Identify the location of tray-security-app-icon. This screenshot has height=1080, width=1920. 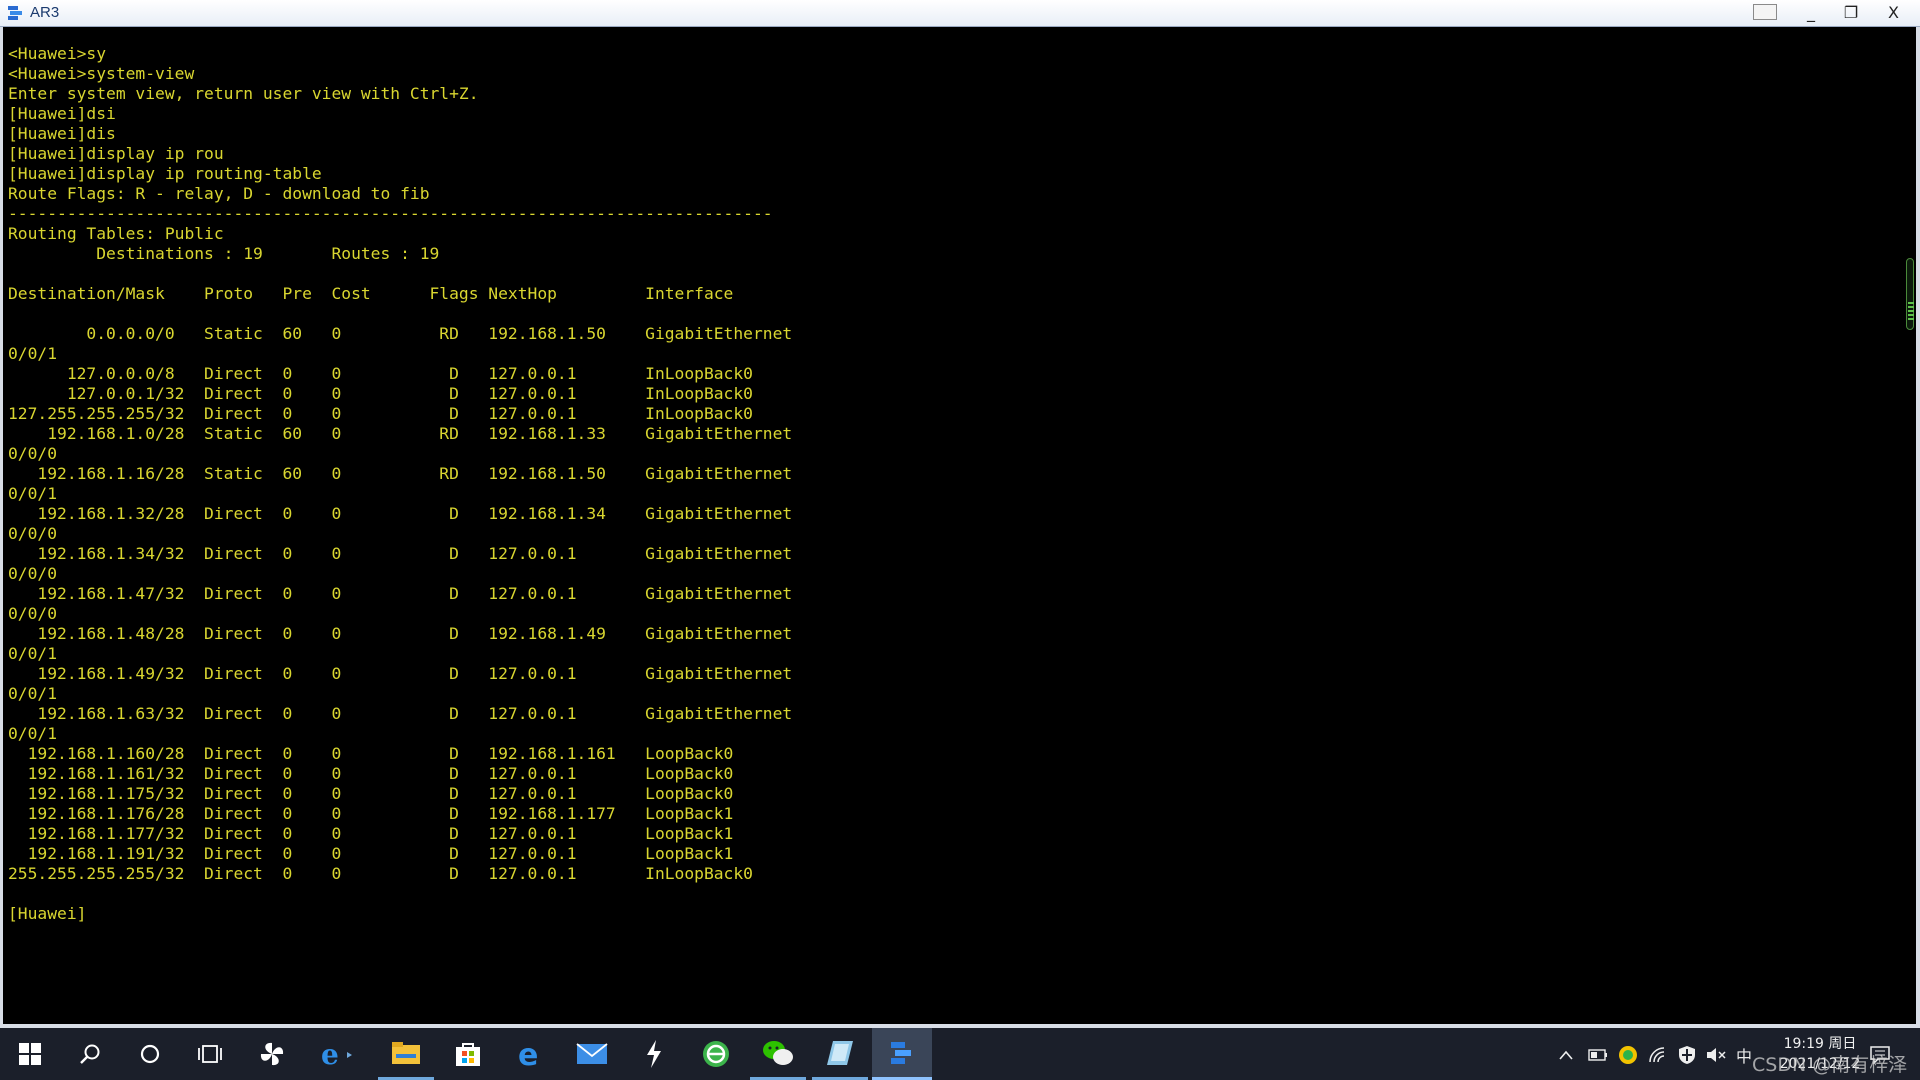
(1628, 1055).